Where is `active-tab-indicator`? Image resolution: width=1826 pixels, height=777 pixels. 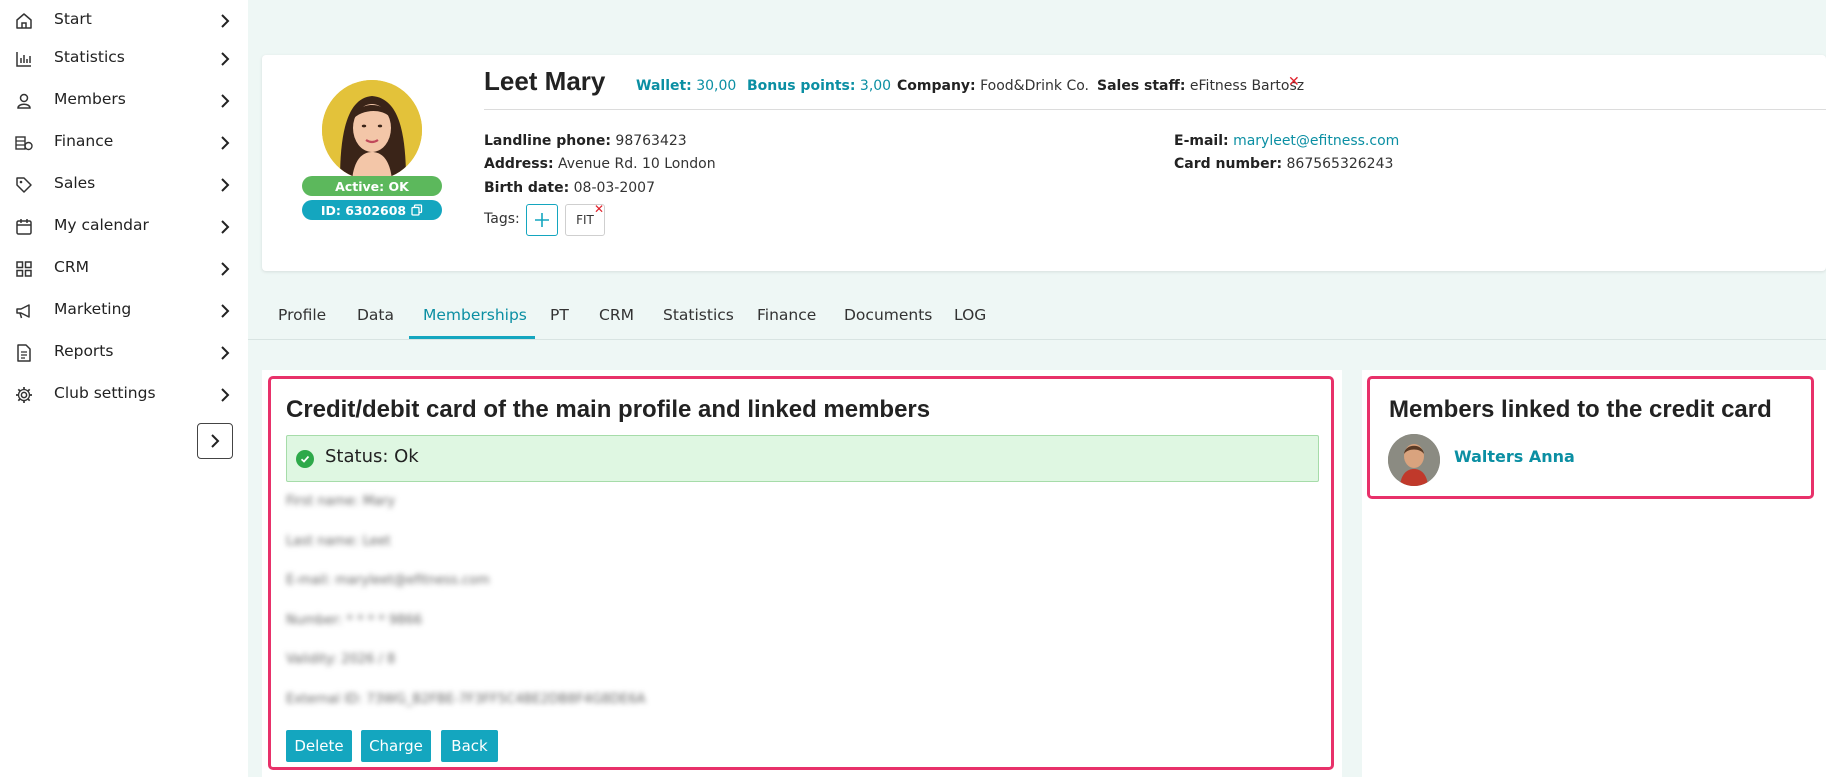 active-tab-indicator is located at coordinates (472, 337).